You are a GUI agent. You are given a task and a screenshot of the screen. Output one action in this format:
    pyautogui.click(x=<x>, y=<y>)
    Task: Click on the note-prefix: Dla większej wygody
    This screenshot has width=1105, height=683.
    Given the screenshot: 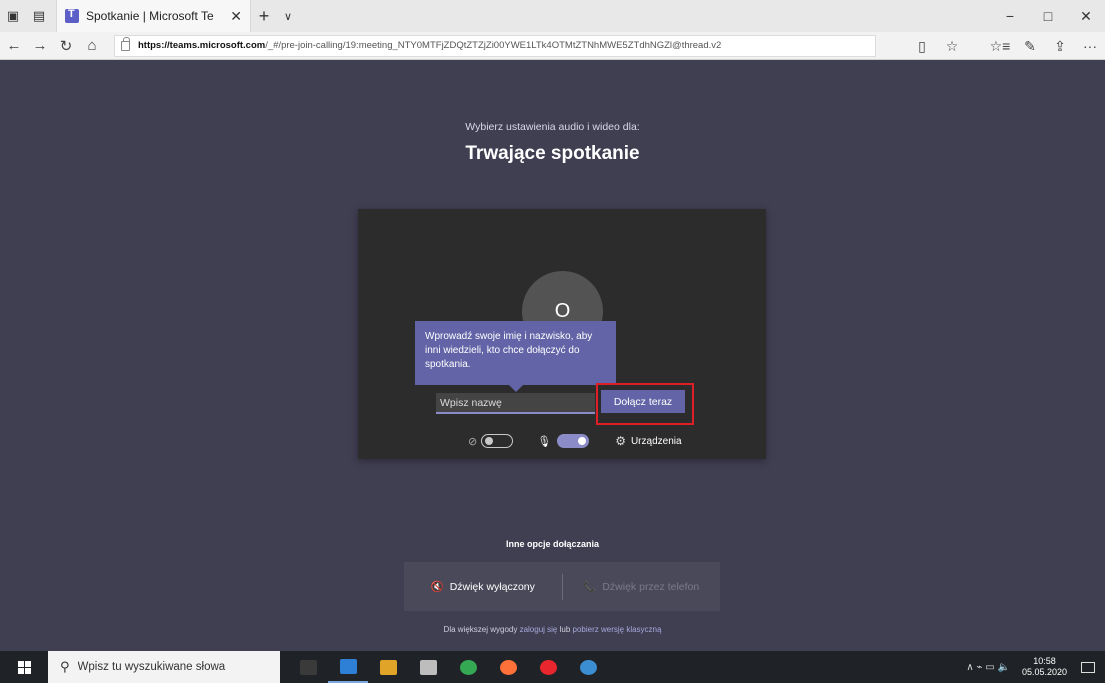 What is the action you would take?
    pyautogui.click(x=481, y=629)
    